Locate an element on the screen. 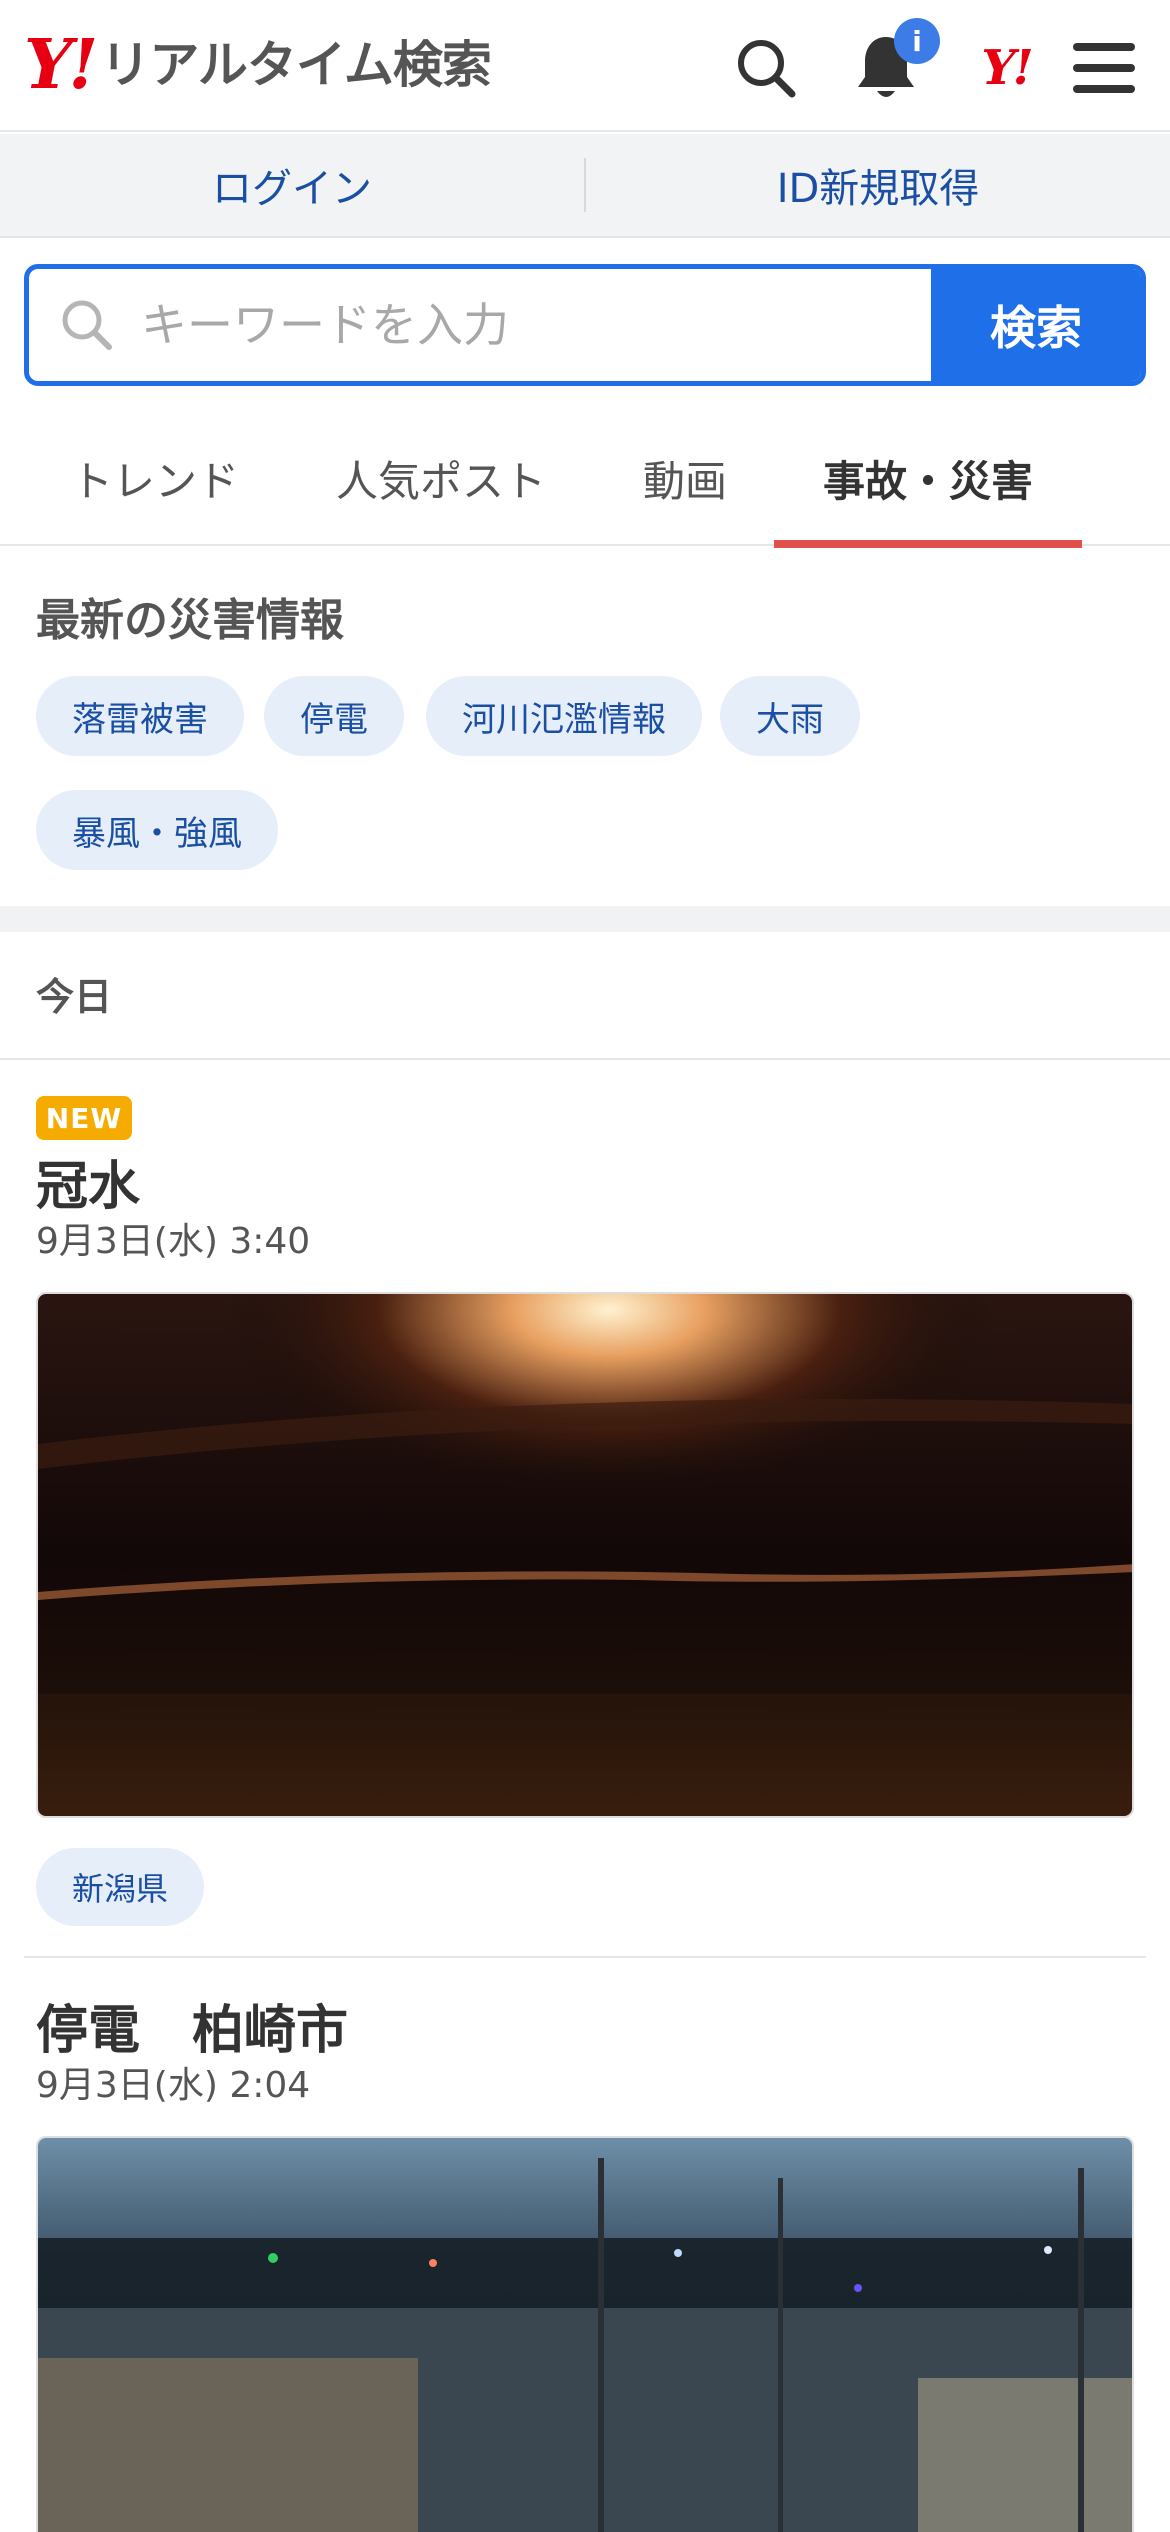  post-divider is located at coordinates (585, 1957).